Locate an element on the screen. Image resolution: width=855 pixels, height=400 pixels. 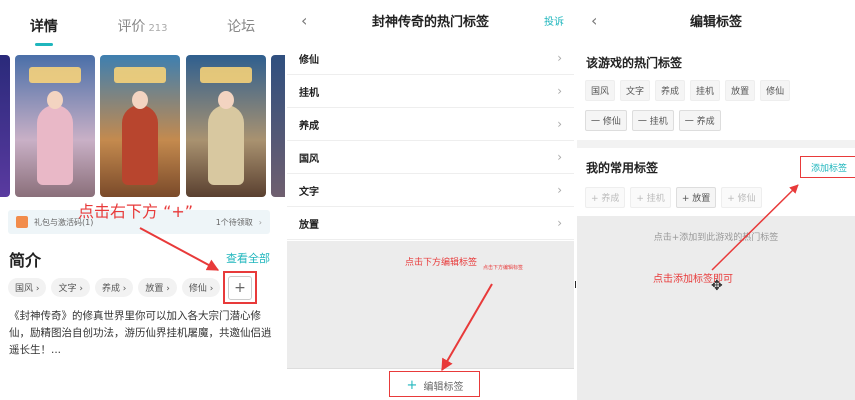
list-item-label: 修仙 is located at coordinates (309, 60).